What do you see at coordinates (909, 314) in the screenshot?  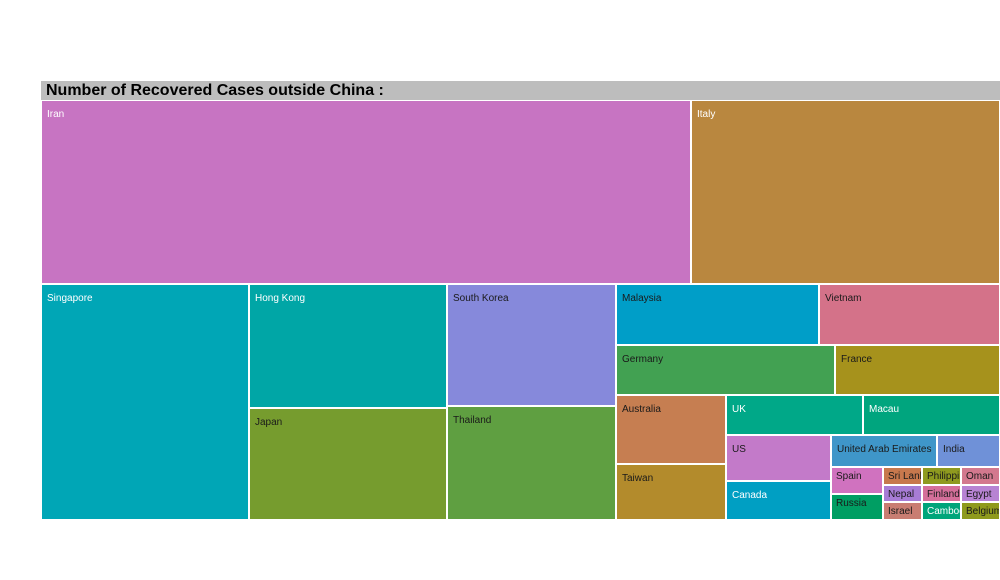 I see `treemap-tile-vietnam: Vietnam` at bounding box center [909, 314].